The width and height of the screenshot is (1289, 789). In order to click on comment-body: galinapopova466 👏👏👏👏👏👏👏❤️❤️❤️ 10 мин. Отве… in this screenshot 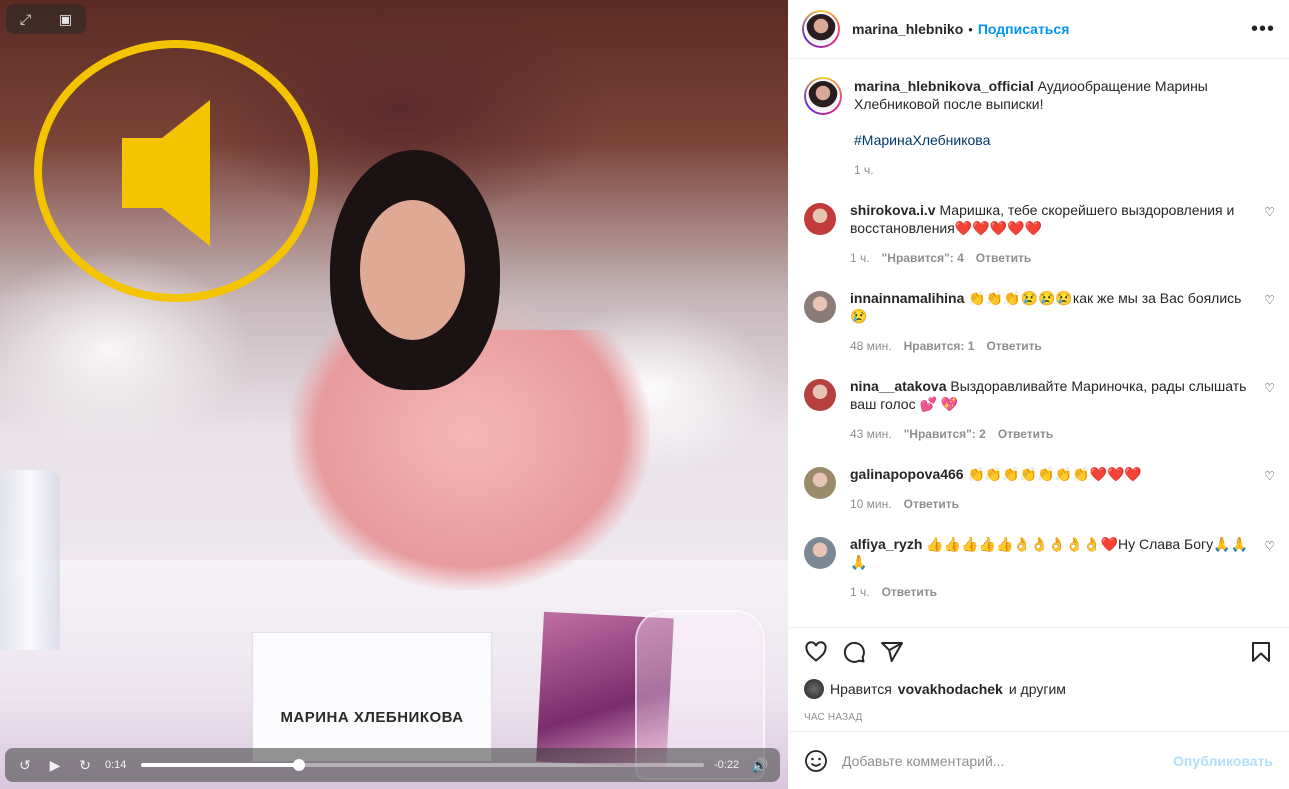, I will do `click(1062, 488)`.